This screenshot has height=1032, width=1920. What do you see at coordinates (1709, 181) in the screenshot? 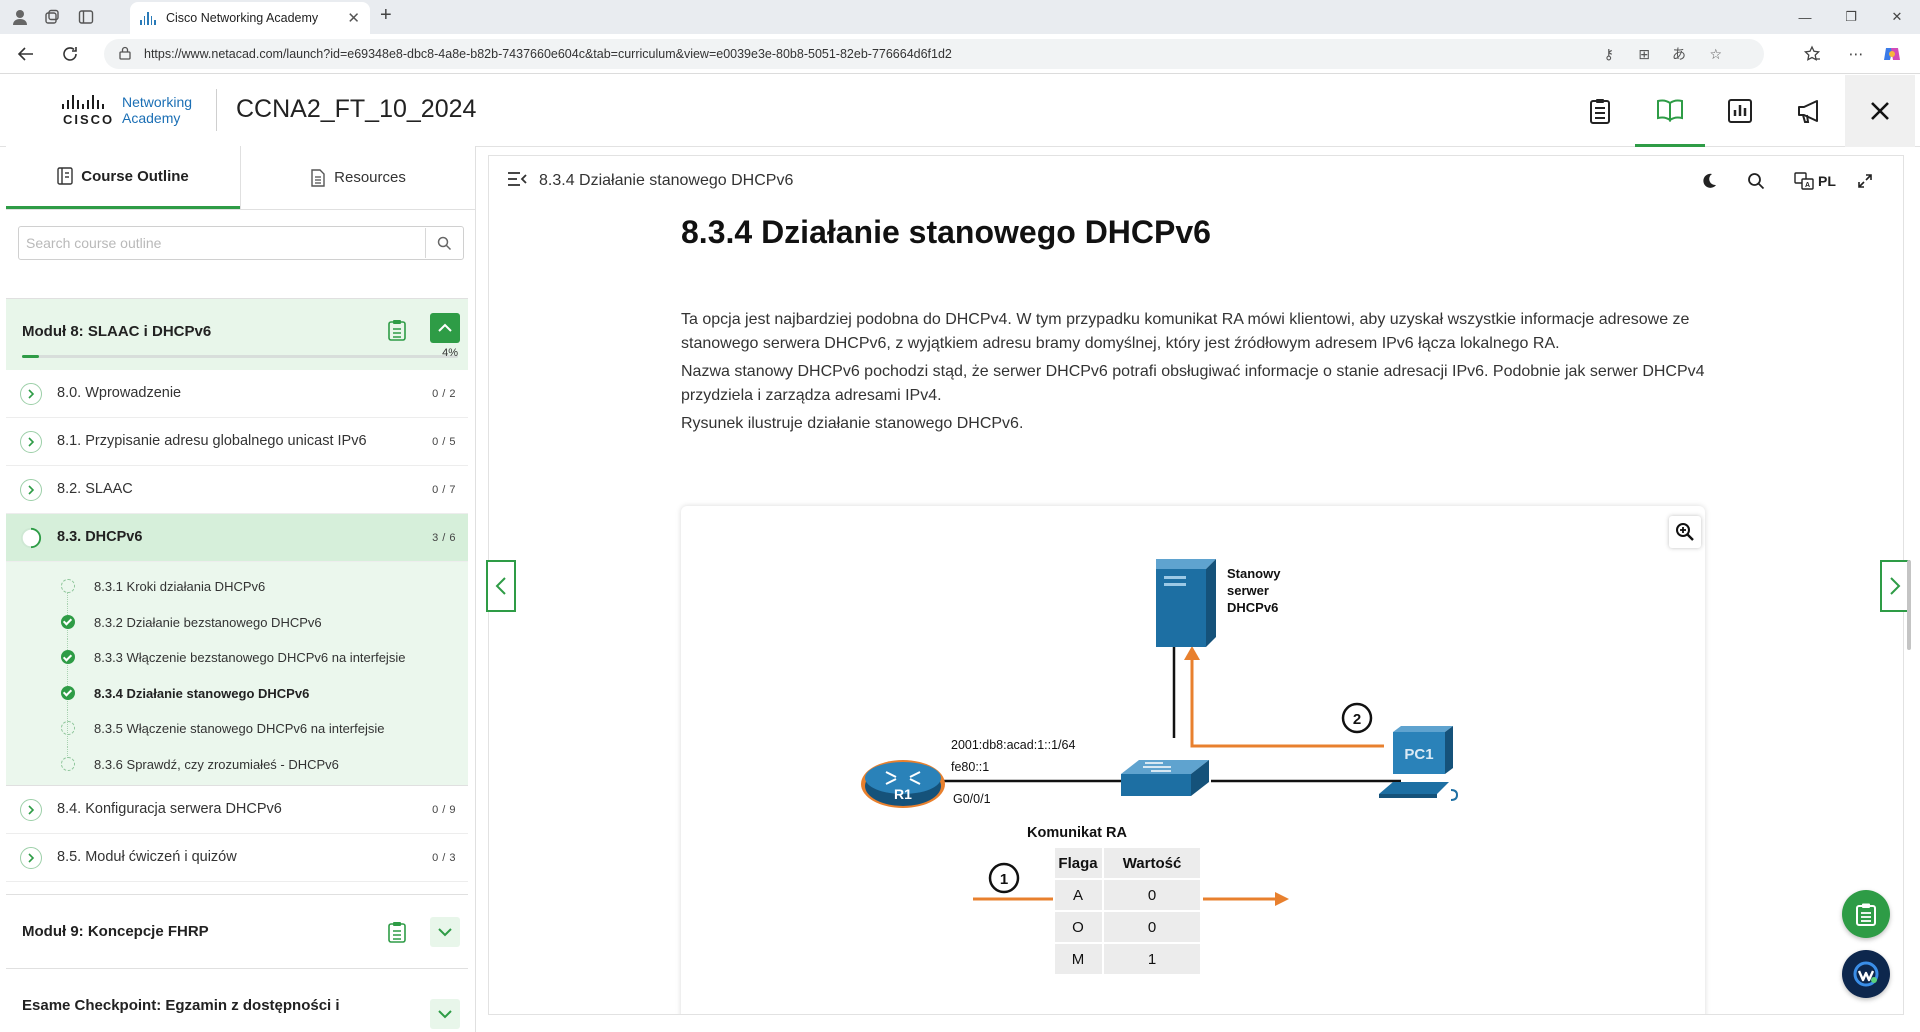
I see `dark-mode-icon` at bounding box center [1709, 181].